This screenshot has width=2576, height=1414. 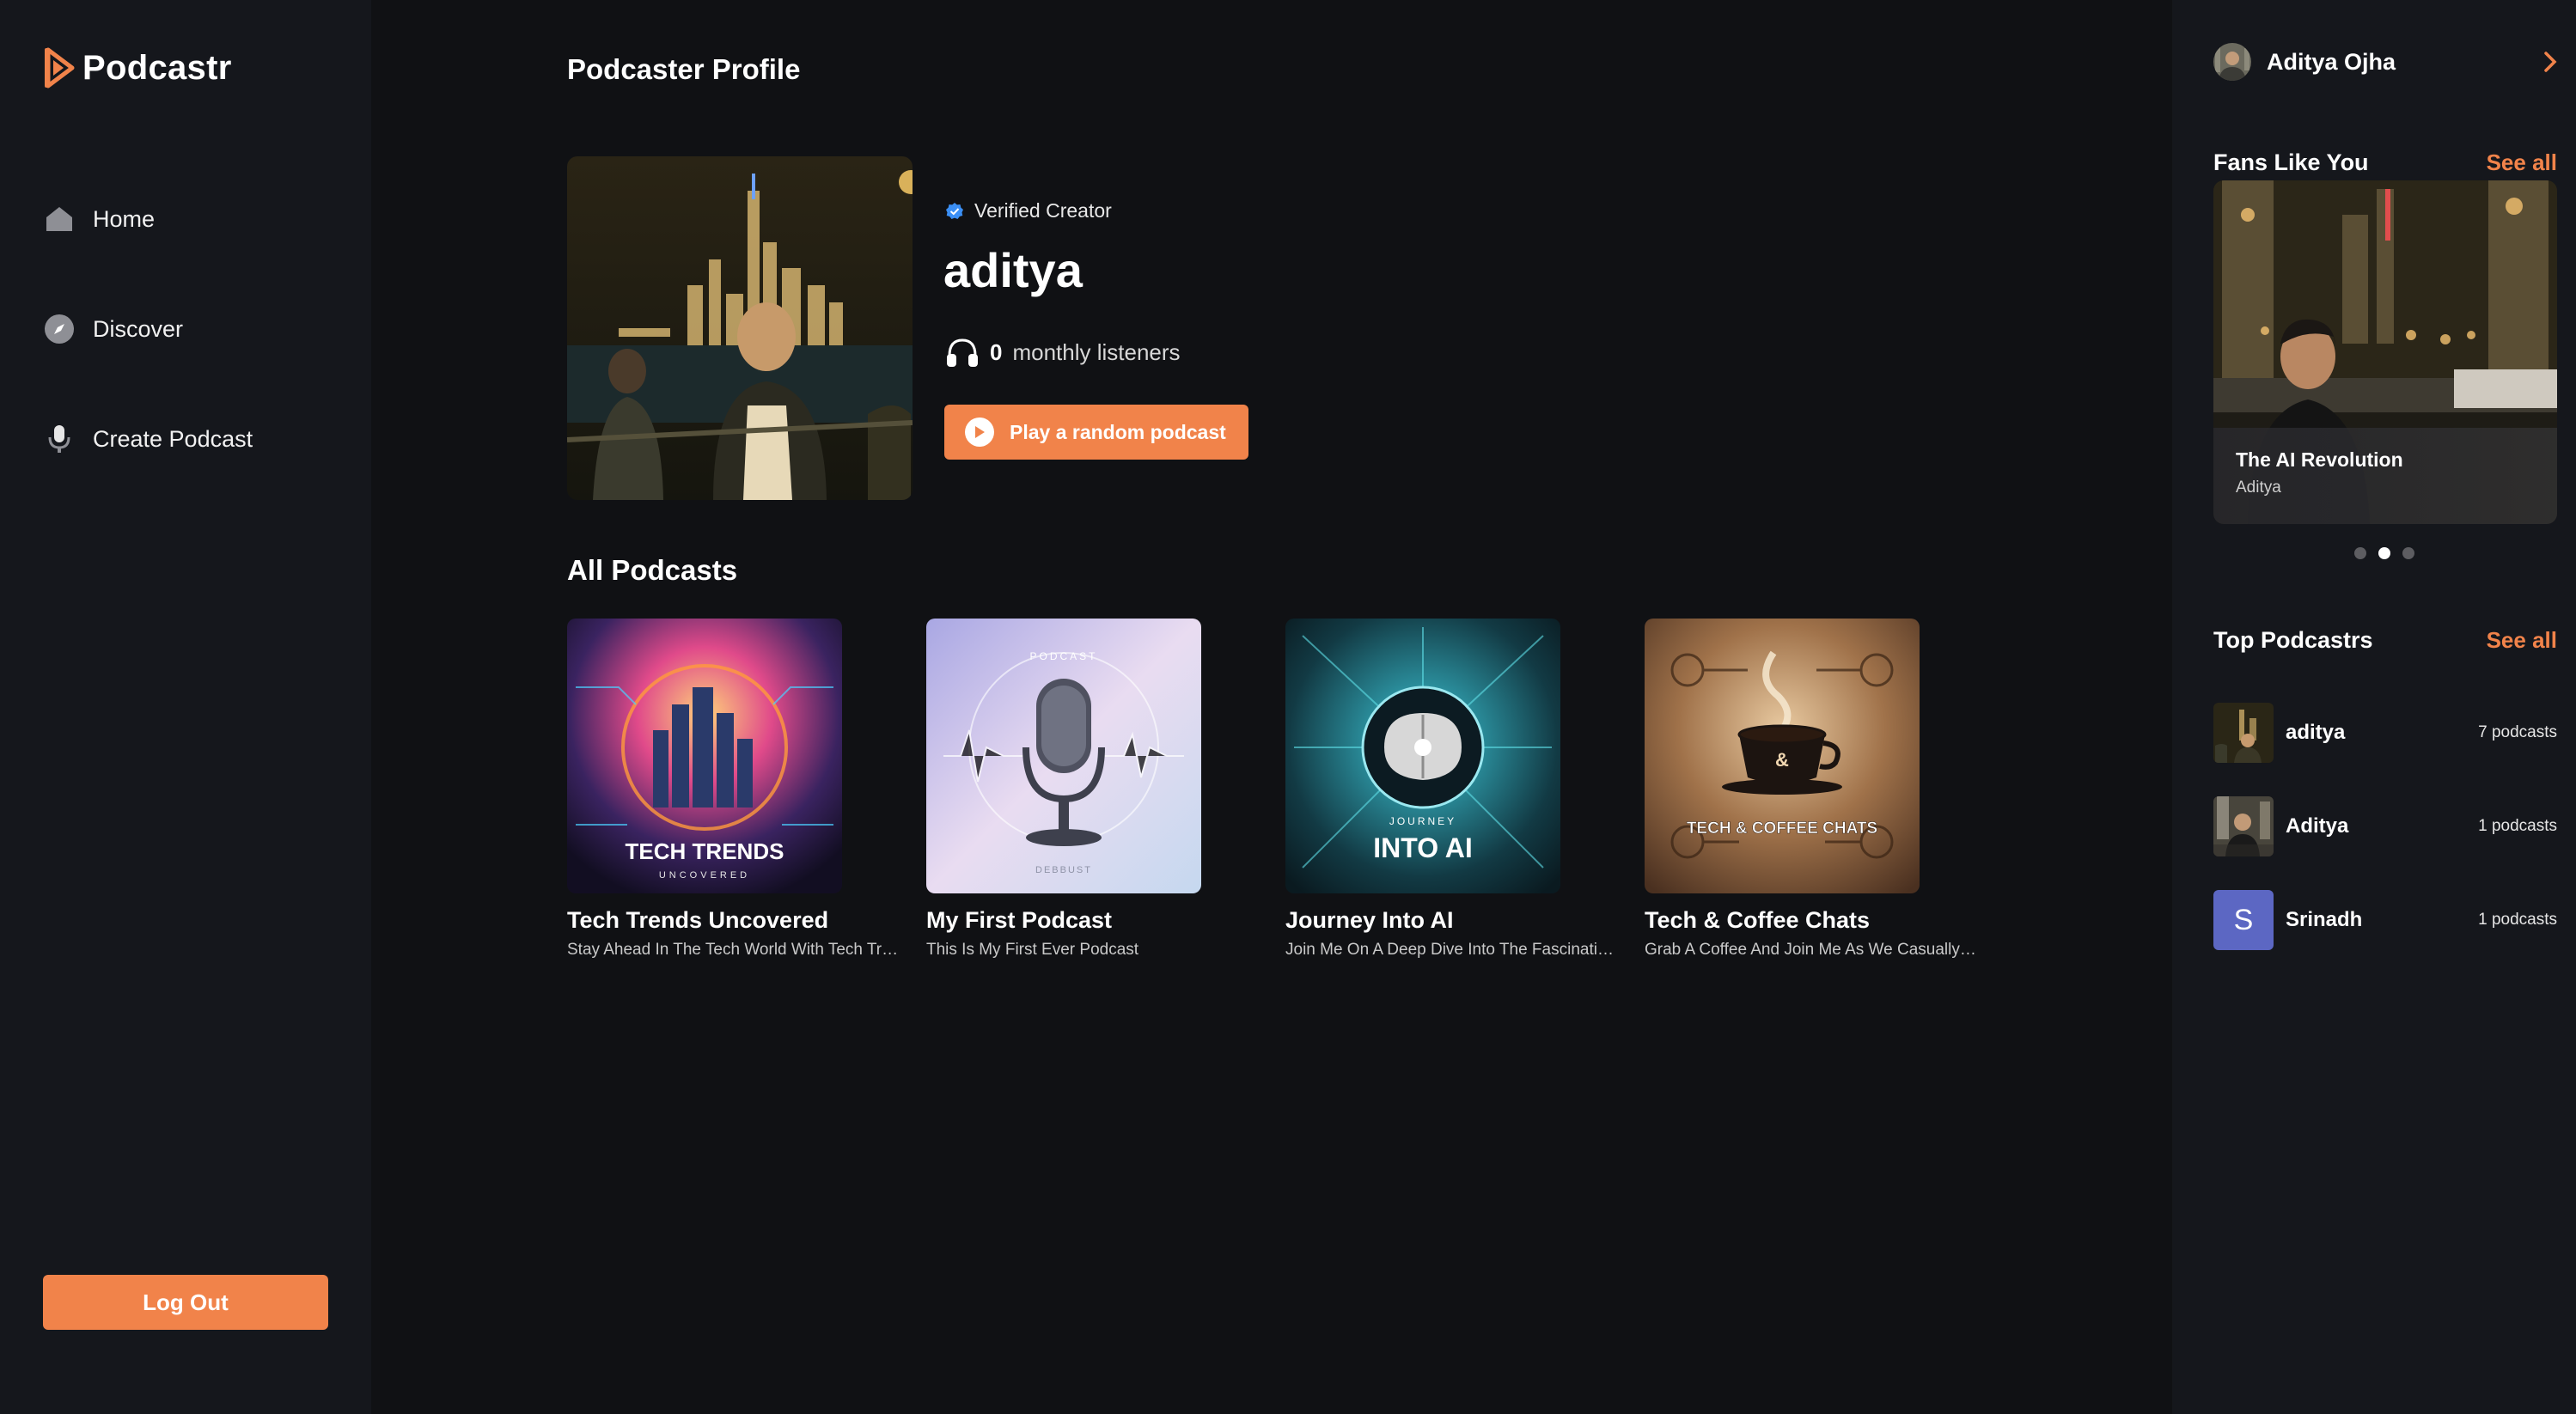 I want to click on nav-label-create-podcast: Create Podcast, so click(x=173, y=438).